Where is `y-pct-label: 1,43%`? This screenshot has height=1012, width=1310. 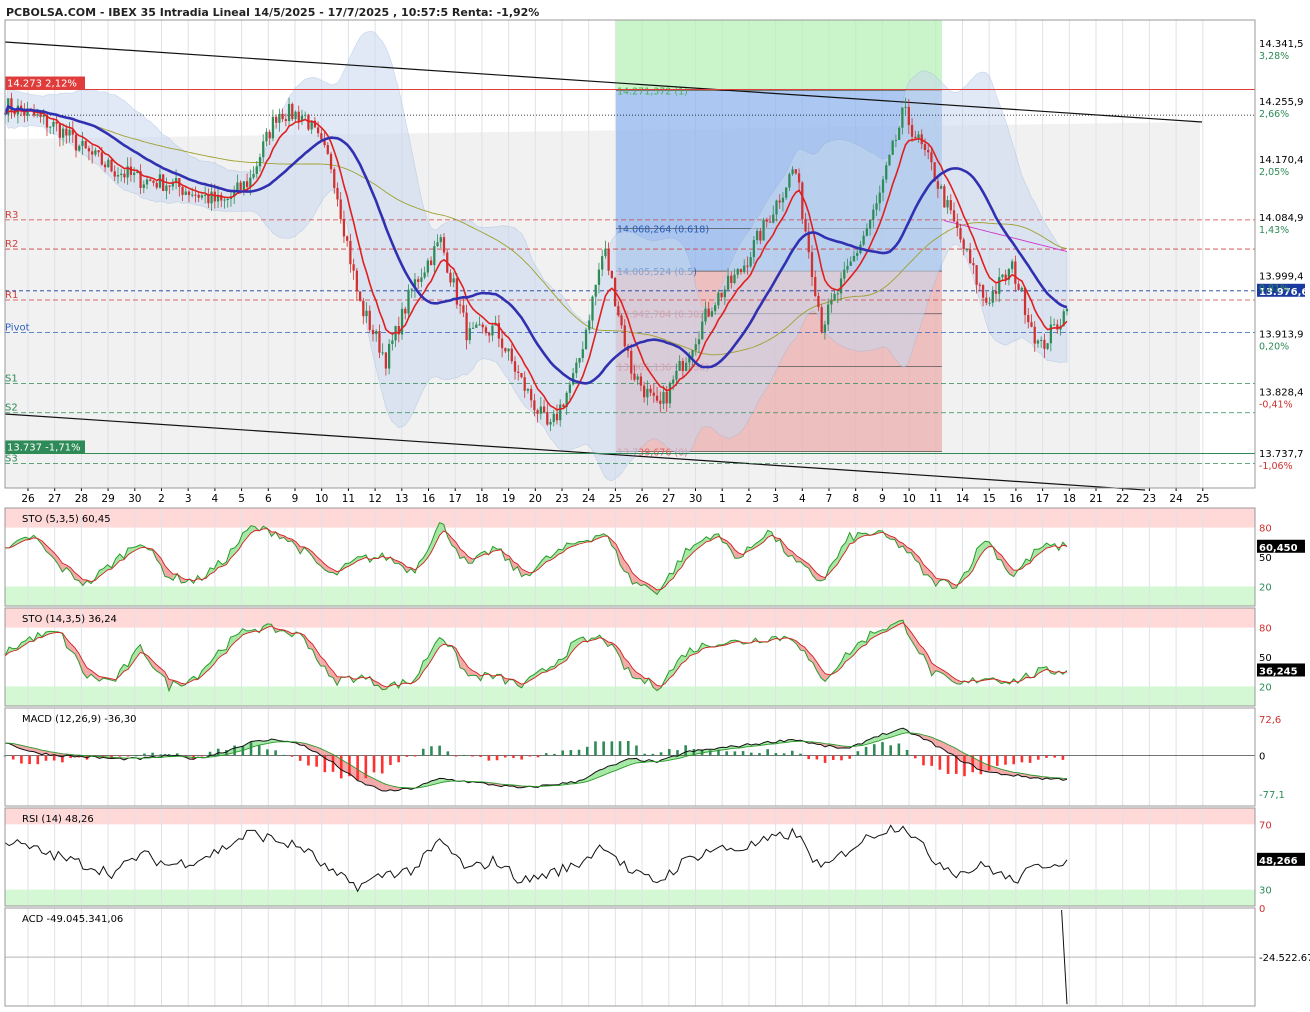
y-pct-label: 1,43% is located at coordinates (1274, 230).